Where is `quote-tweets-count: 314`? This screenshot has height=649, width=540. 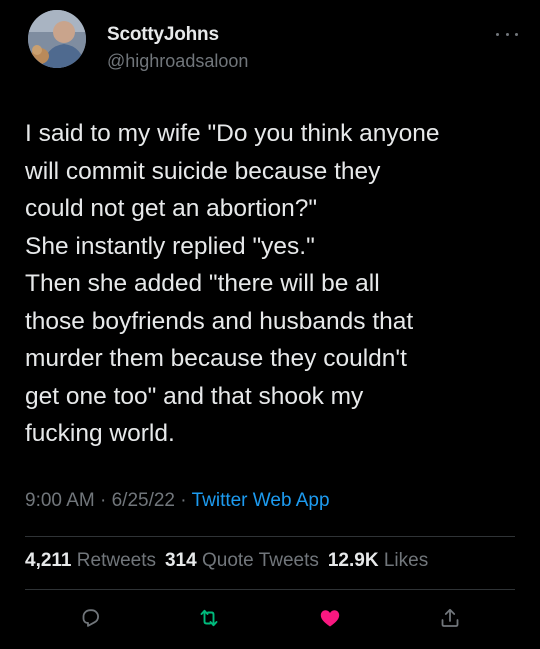
quote-tweets-count: 314 is located at coordinates (180, 560).